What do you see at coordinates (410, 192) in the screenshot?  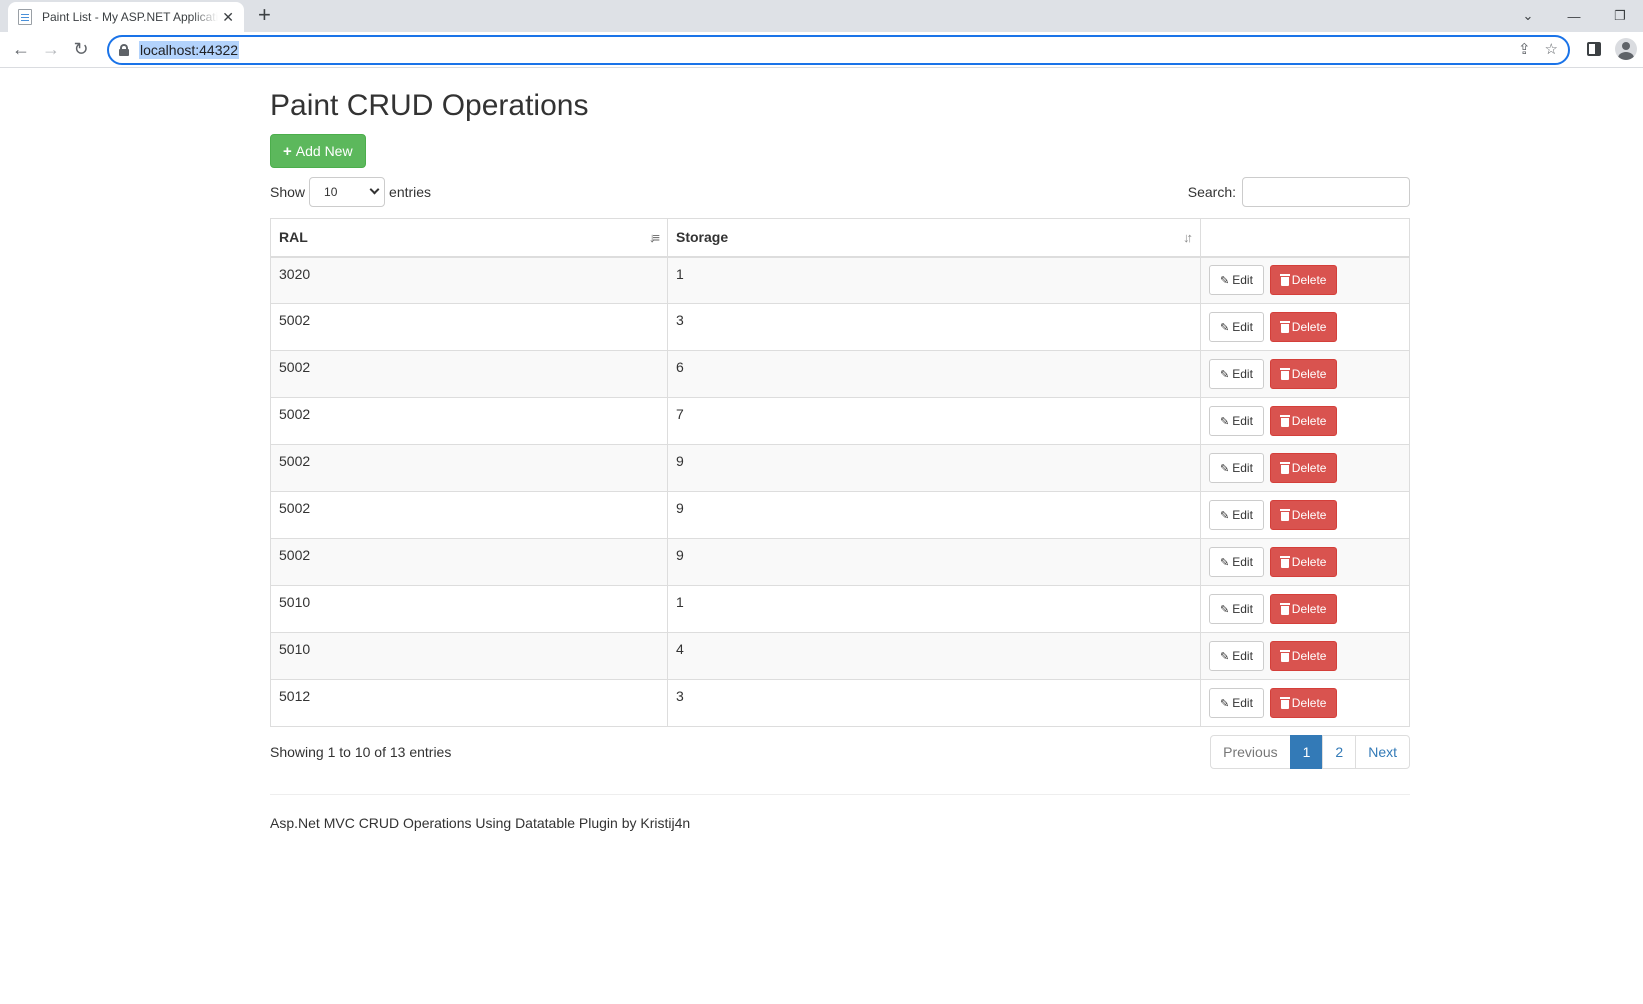 I see `entries-label: entries` at bounding box center [410, 192].